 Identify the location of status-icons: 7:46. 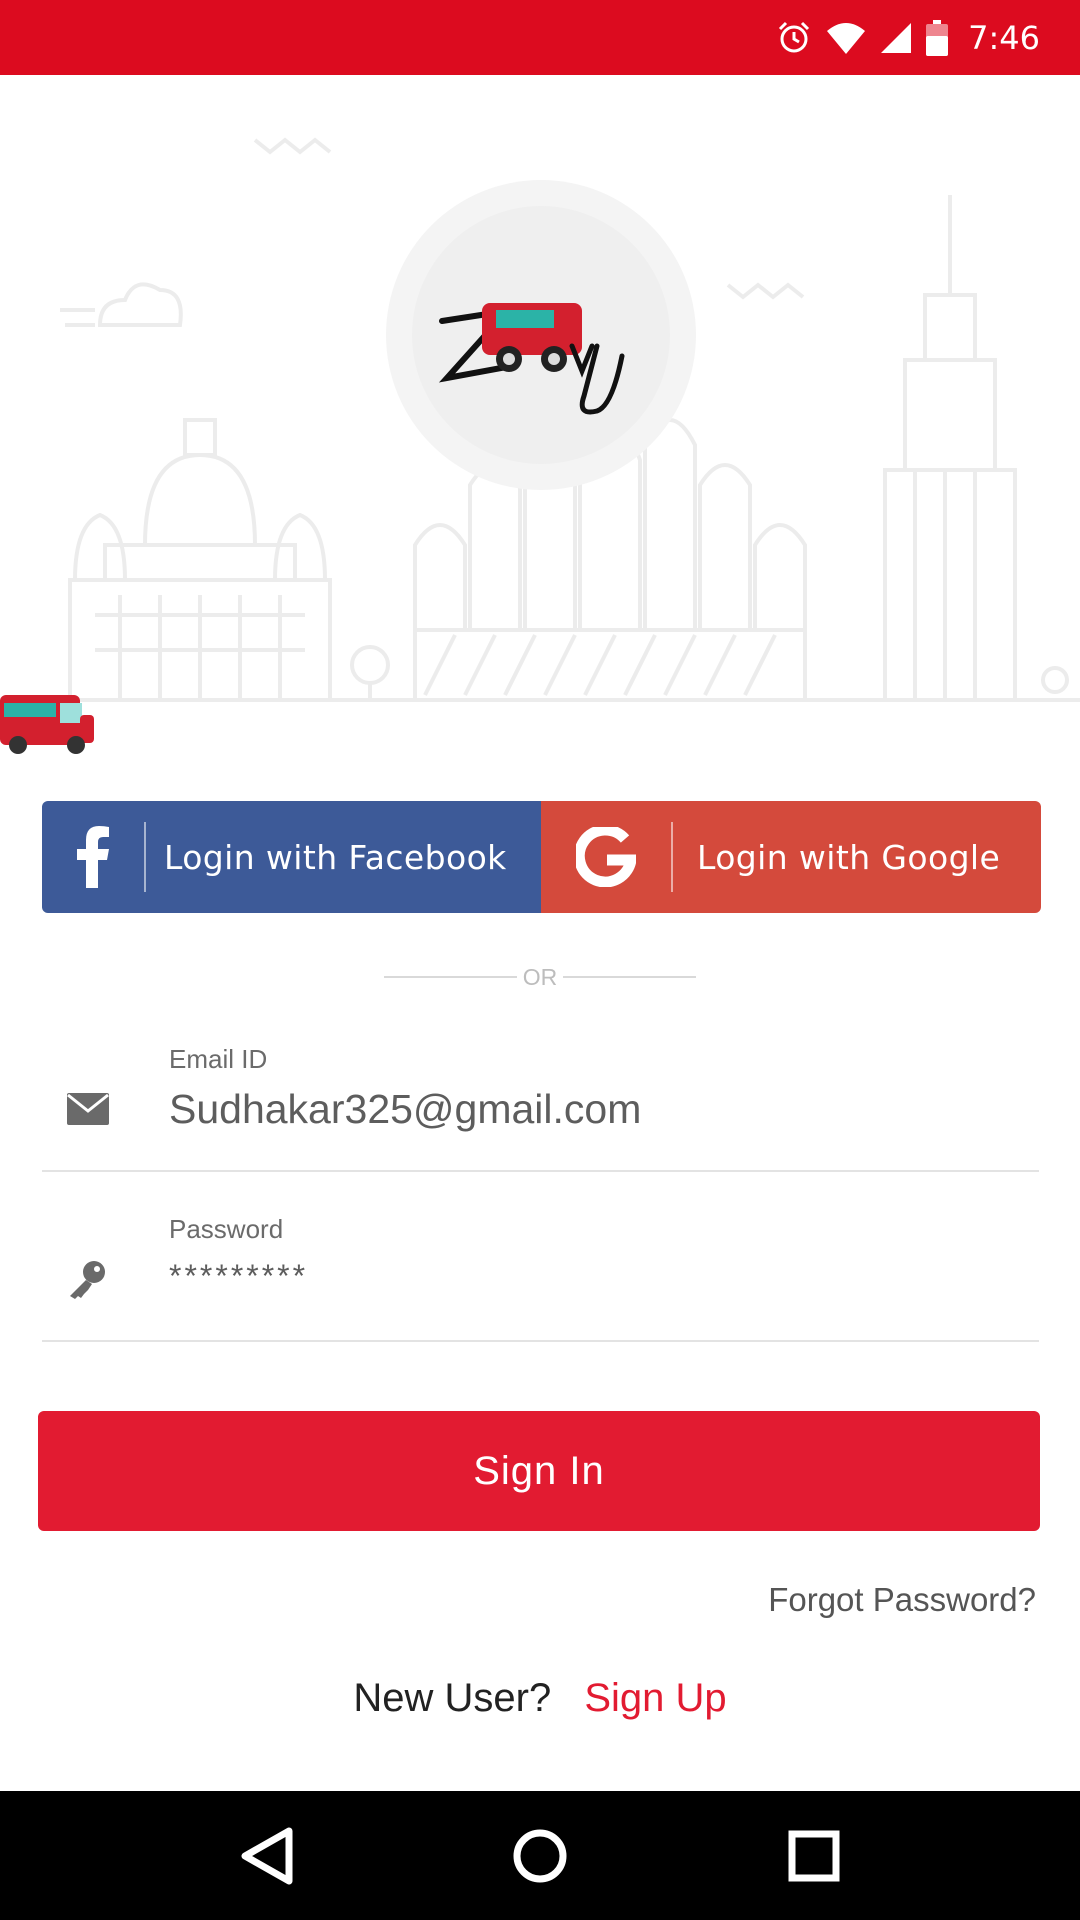
(908, 37).